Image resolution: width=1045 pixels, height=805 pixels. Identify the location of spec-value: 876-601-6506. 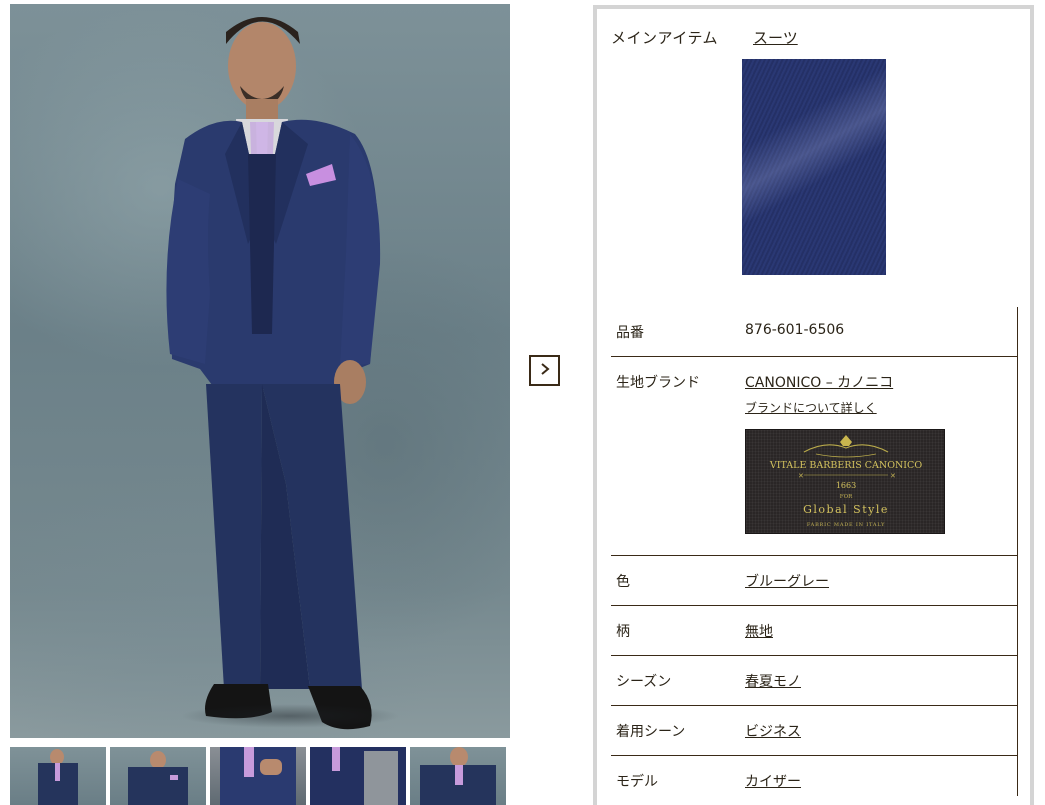
(795, 330).